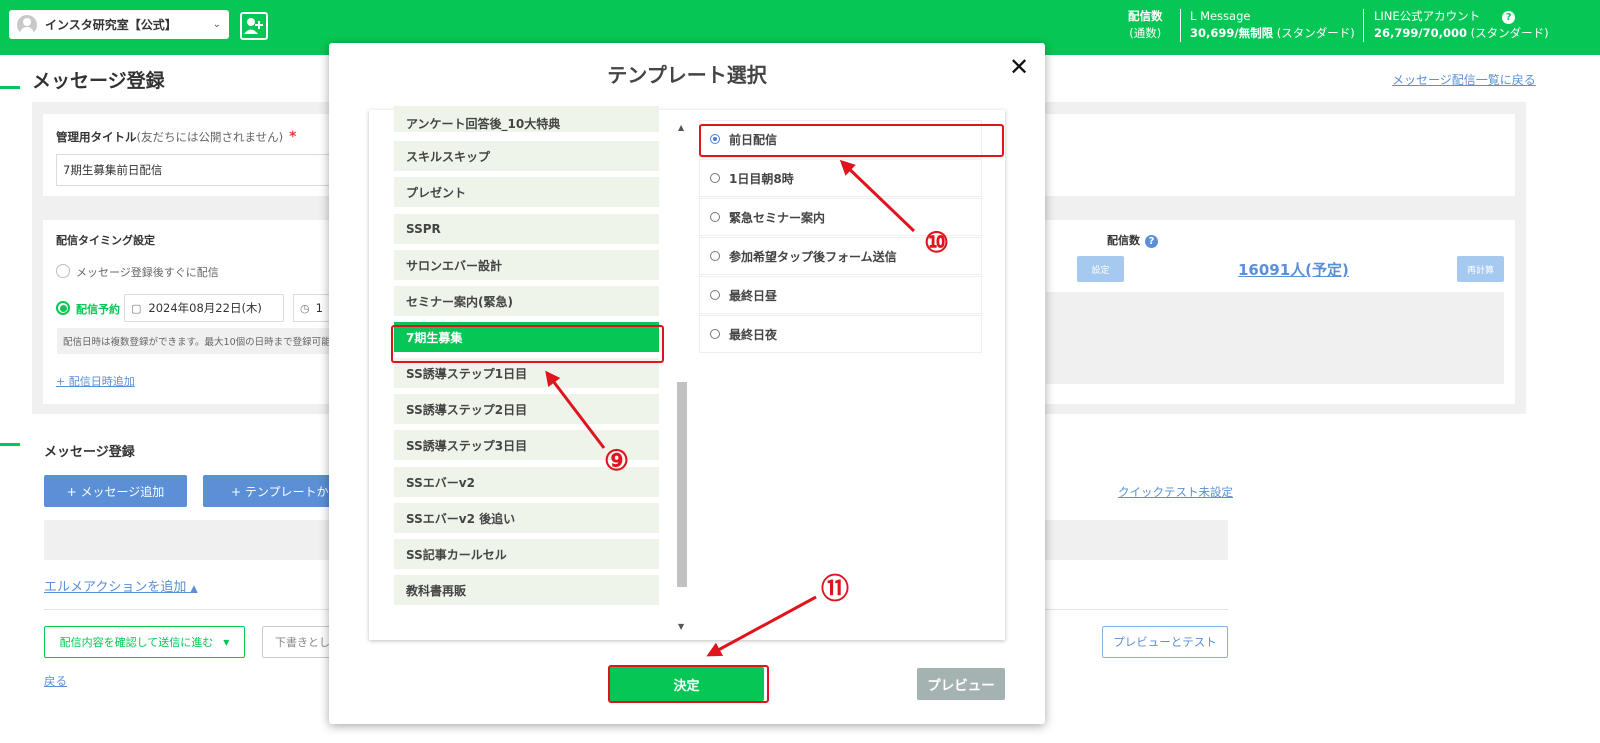 Image resolution: width=1600 pixels, height=743 pixels. What do you see at coordinates (526, 192) in the screenshot?
I see `template-item: プレゼント` at bounding box center [526, 192].